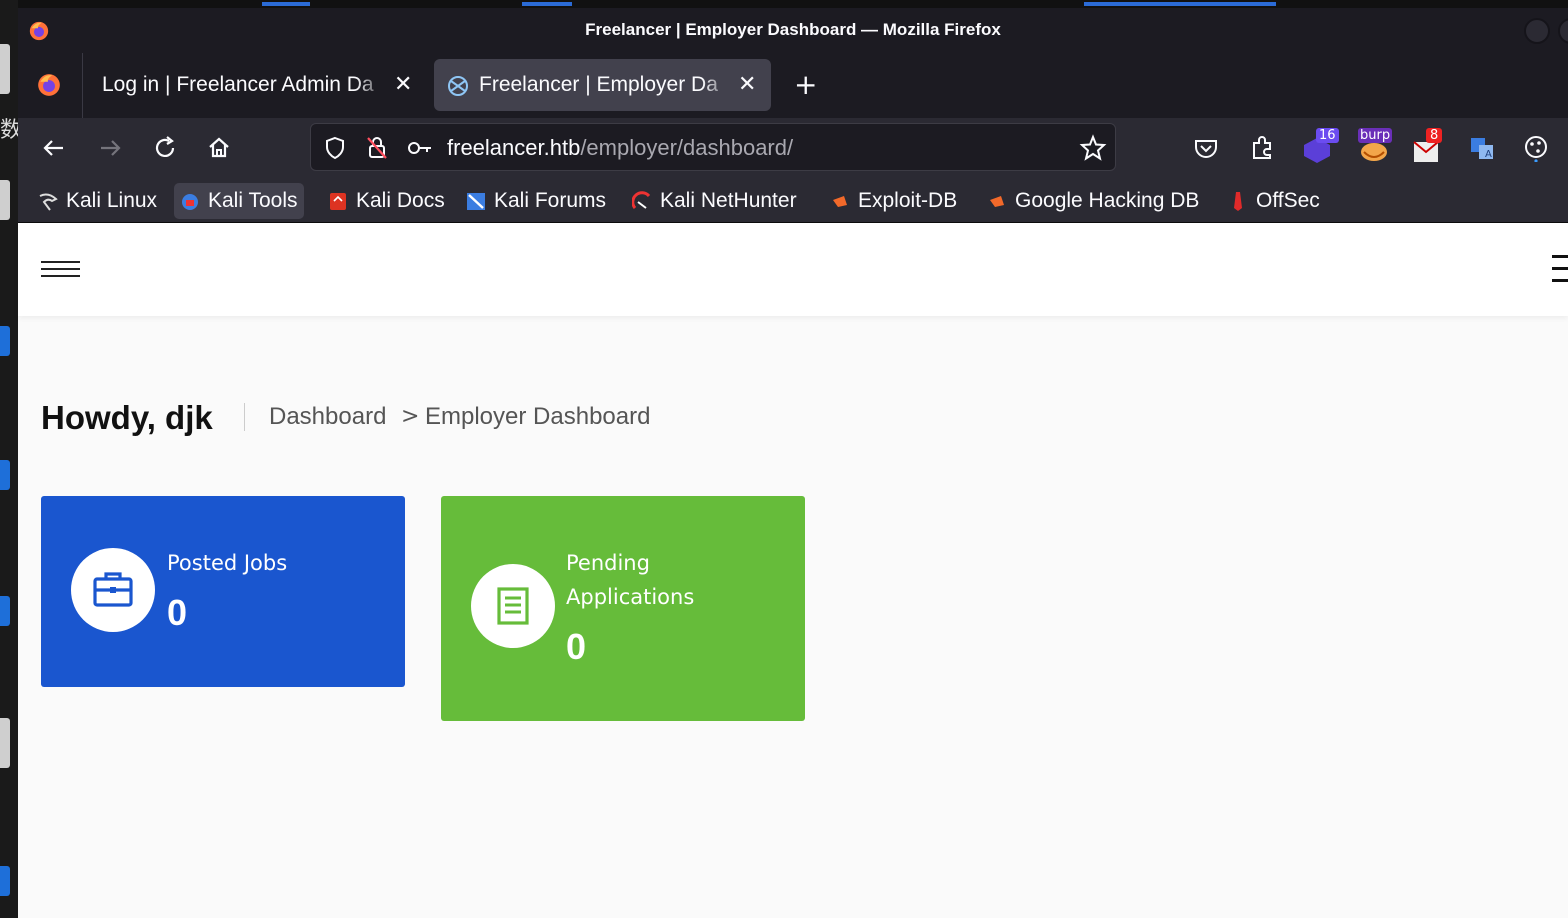 This screenshot has width=1568, height=918. What do you see at coordinates (110, 148) in the screenshot?
I see `forward-arrow-icon` at bounding box center [110, 148].